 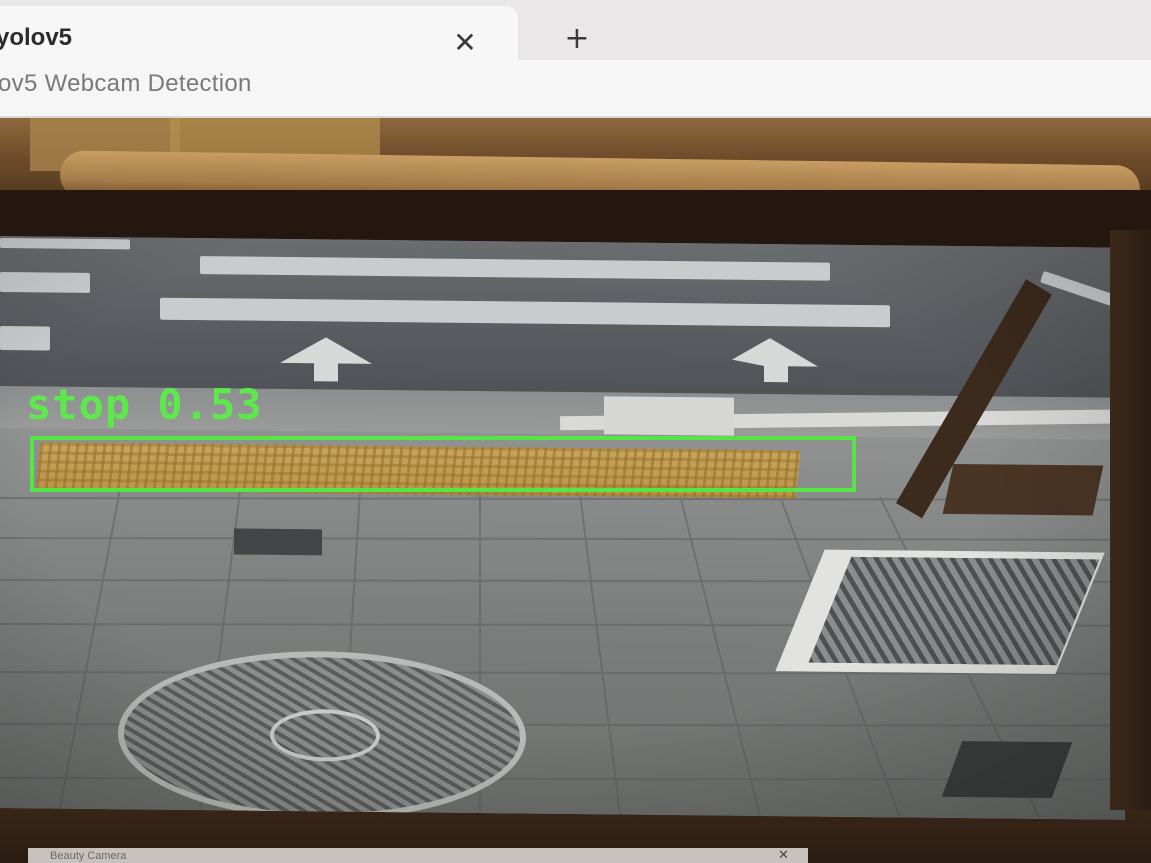 What do you see at coordinates (144, 404) in the screenshot?
I see `detection-label: stop 0.53` at bounding box center [144, 404].